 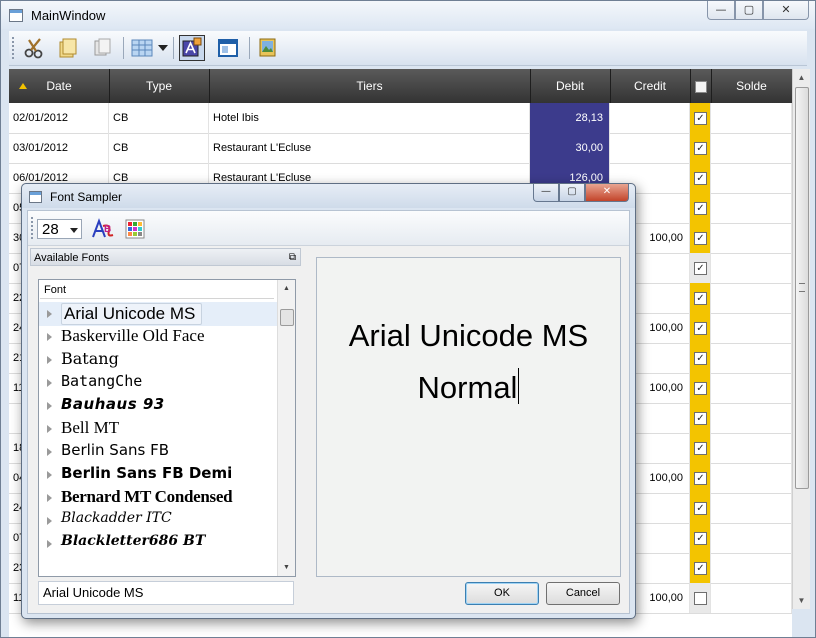 What do you see at coordinates (369, 148) in the screenshot?
I see `cell-tiers: Restaurant L'Ecluse` at bounding box center [369, 148].